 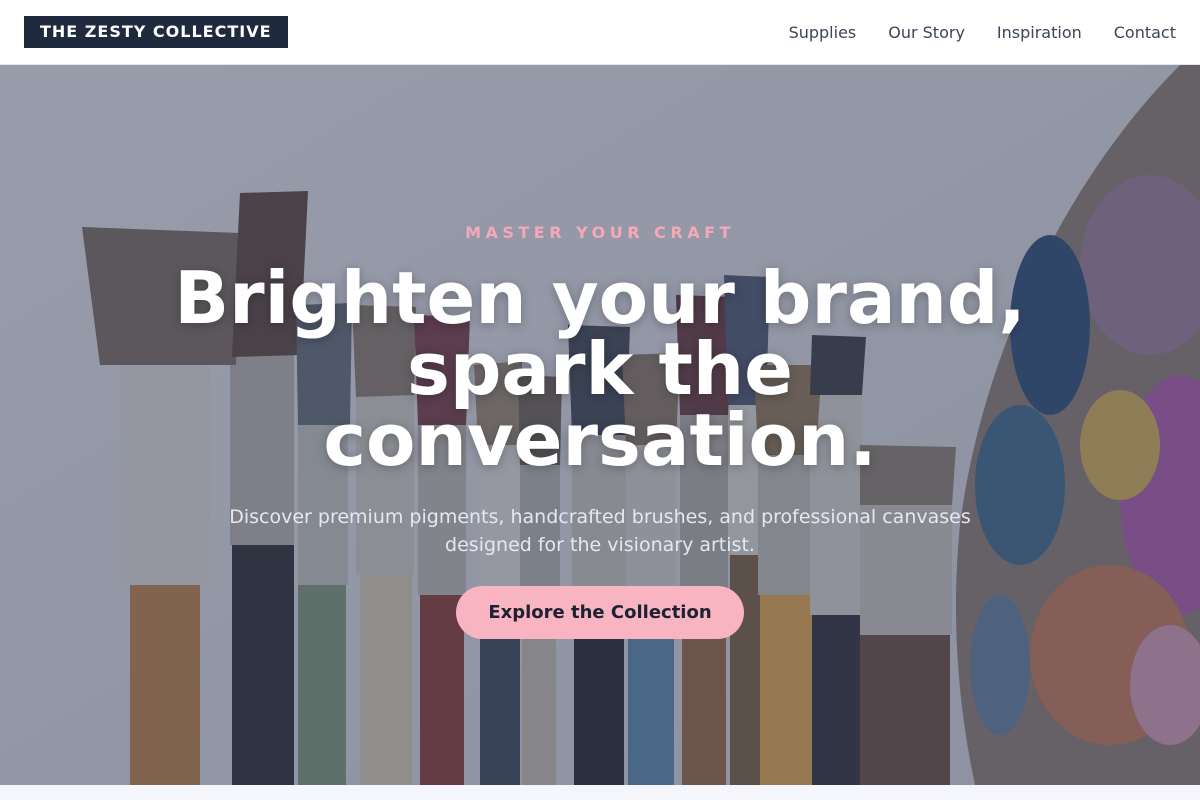 What do you see at coordinates (1145, 32) in the screenshot?
I see `nav-link-contact: Contact` at bounding box center [1145, 32].